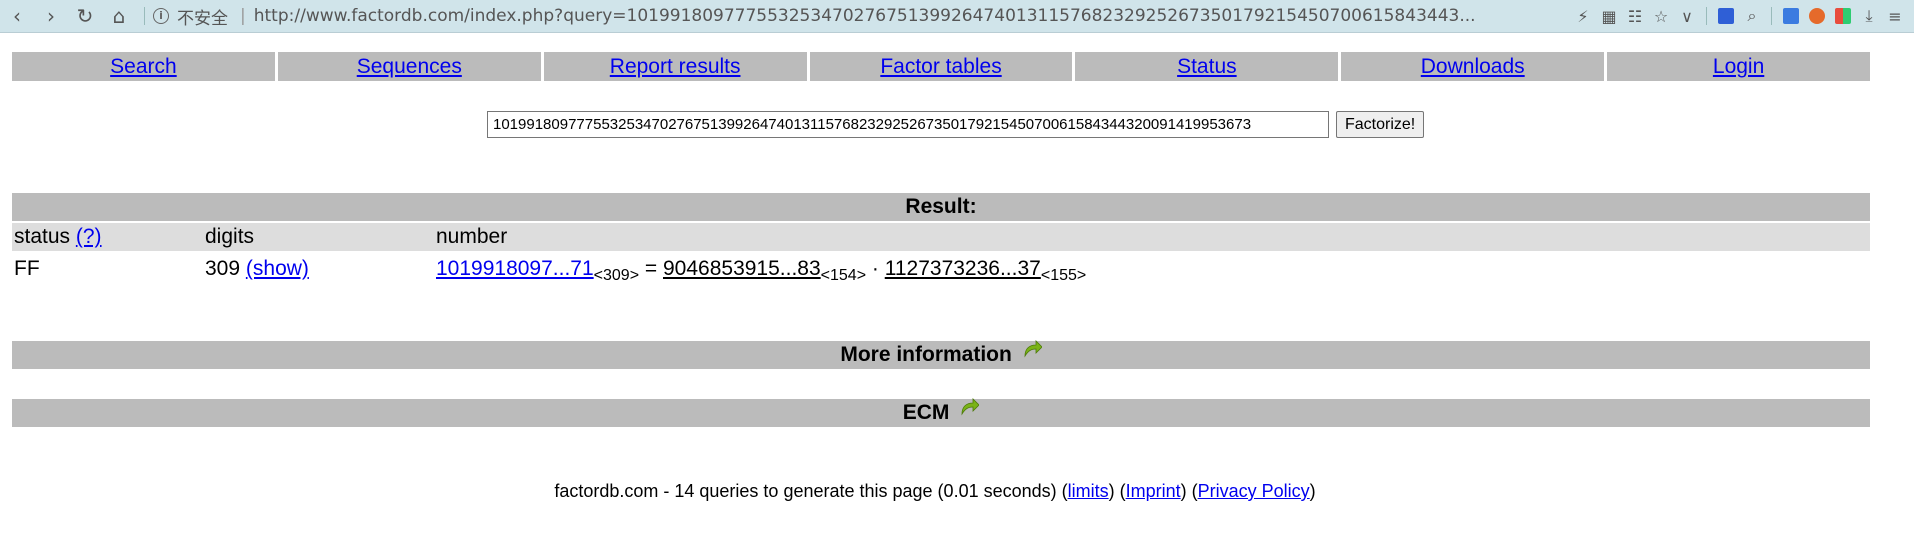  I want to click on ecm-section: ECM, so click(941, 411).